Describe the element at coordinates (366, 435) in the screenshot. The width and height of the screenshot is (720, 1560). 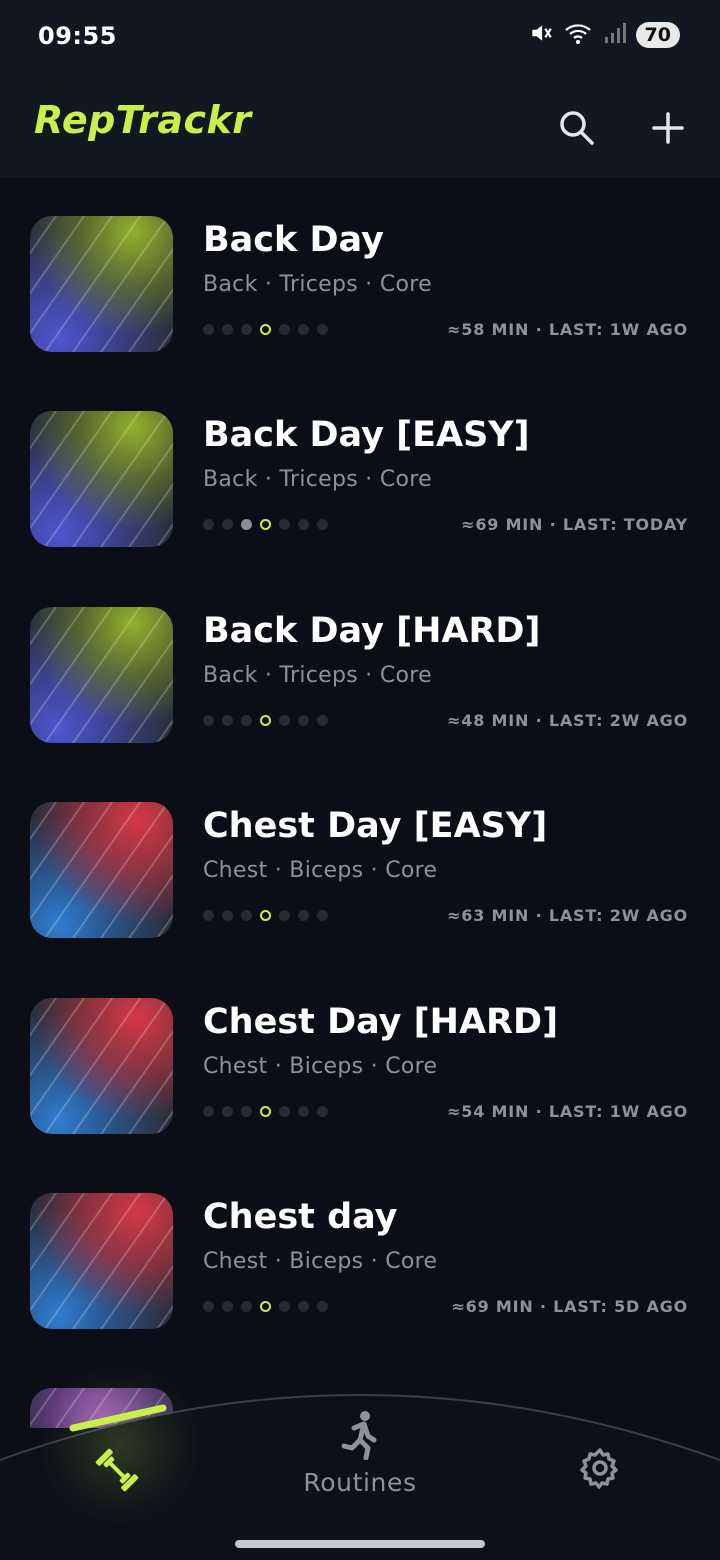
I see `routine-name: Back Day [EASY]` at that location.